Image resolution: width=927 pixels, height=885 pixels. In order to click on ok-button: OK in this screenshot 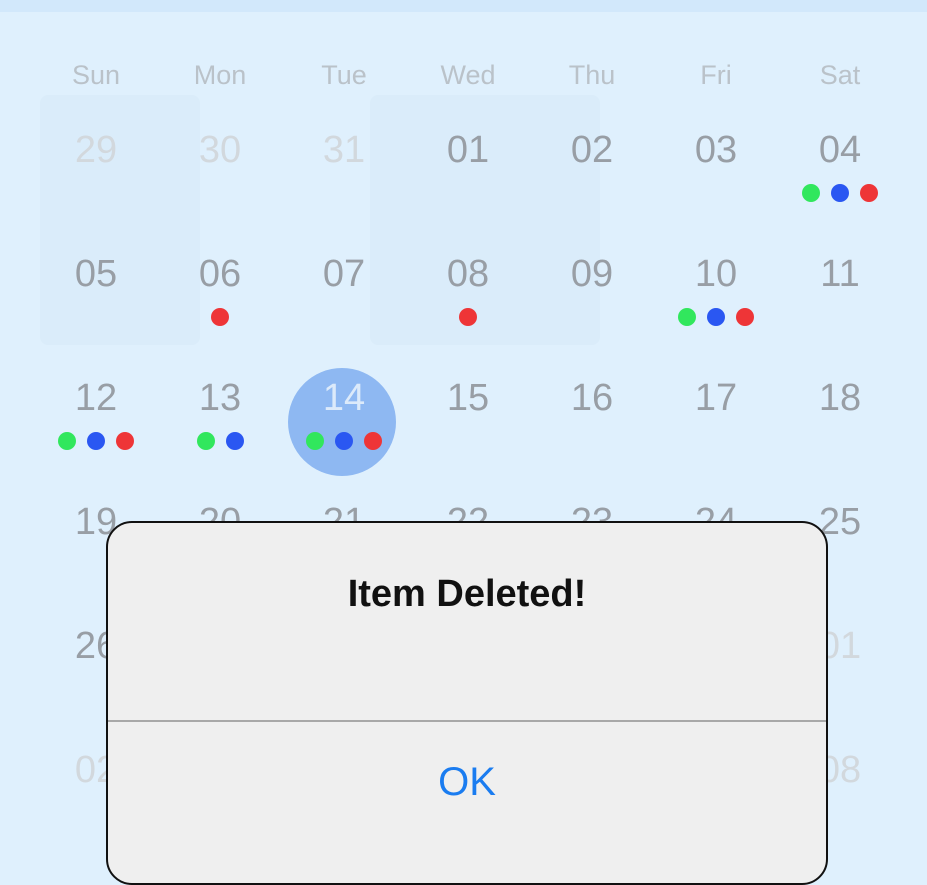, I will do `click(467, 782)`.